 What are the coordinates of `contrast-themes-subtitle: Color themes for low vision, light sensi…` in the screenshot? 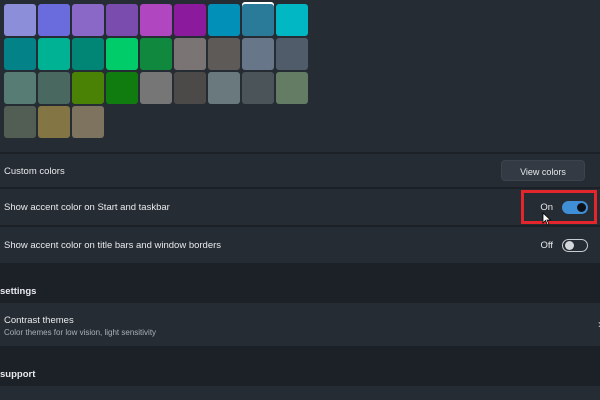 It's located at (80, 332).